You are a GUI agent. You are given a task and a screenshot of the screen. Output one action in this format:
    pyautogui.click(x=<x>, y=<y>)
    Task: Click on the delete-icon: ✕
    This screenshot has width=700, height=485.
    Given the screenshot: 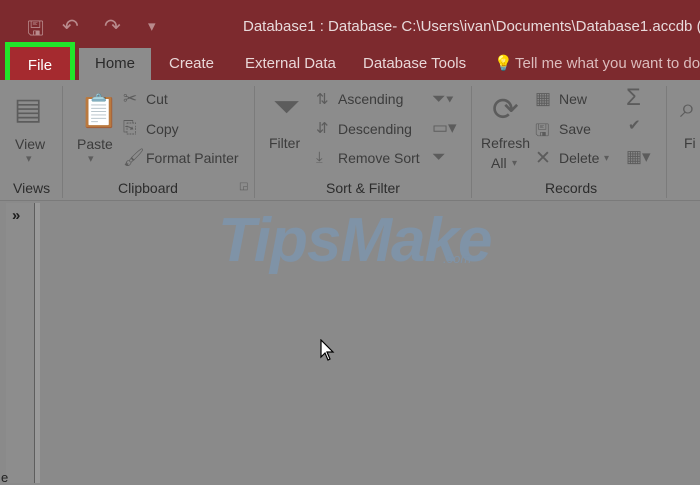 What is the action you would take?
    pyautogui.click(x=543, y=158)
    